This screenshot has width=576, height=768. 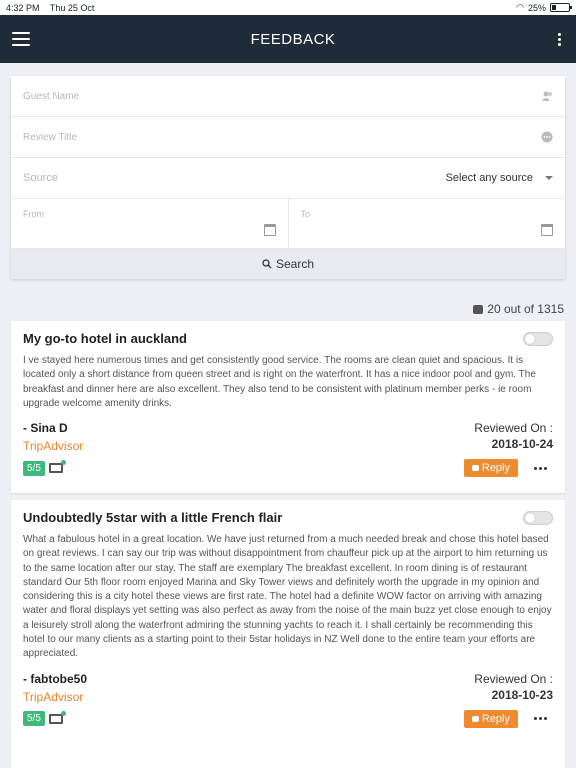 What do you see at coordinates (45, 428) in the screenshot?
I see `review-author: - Sina D` at bounding box center [45, 428].